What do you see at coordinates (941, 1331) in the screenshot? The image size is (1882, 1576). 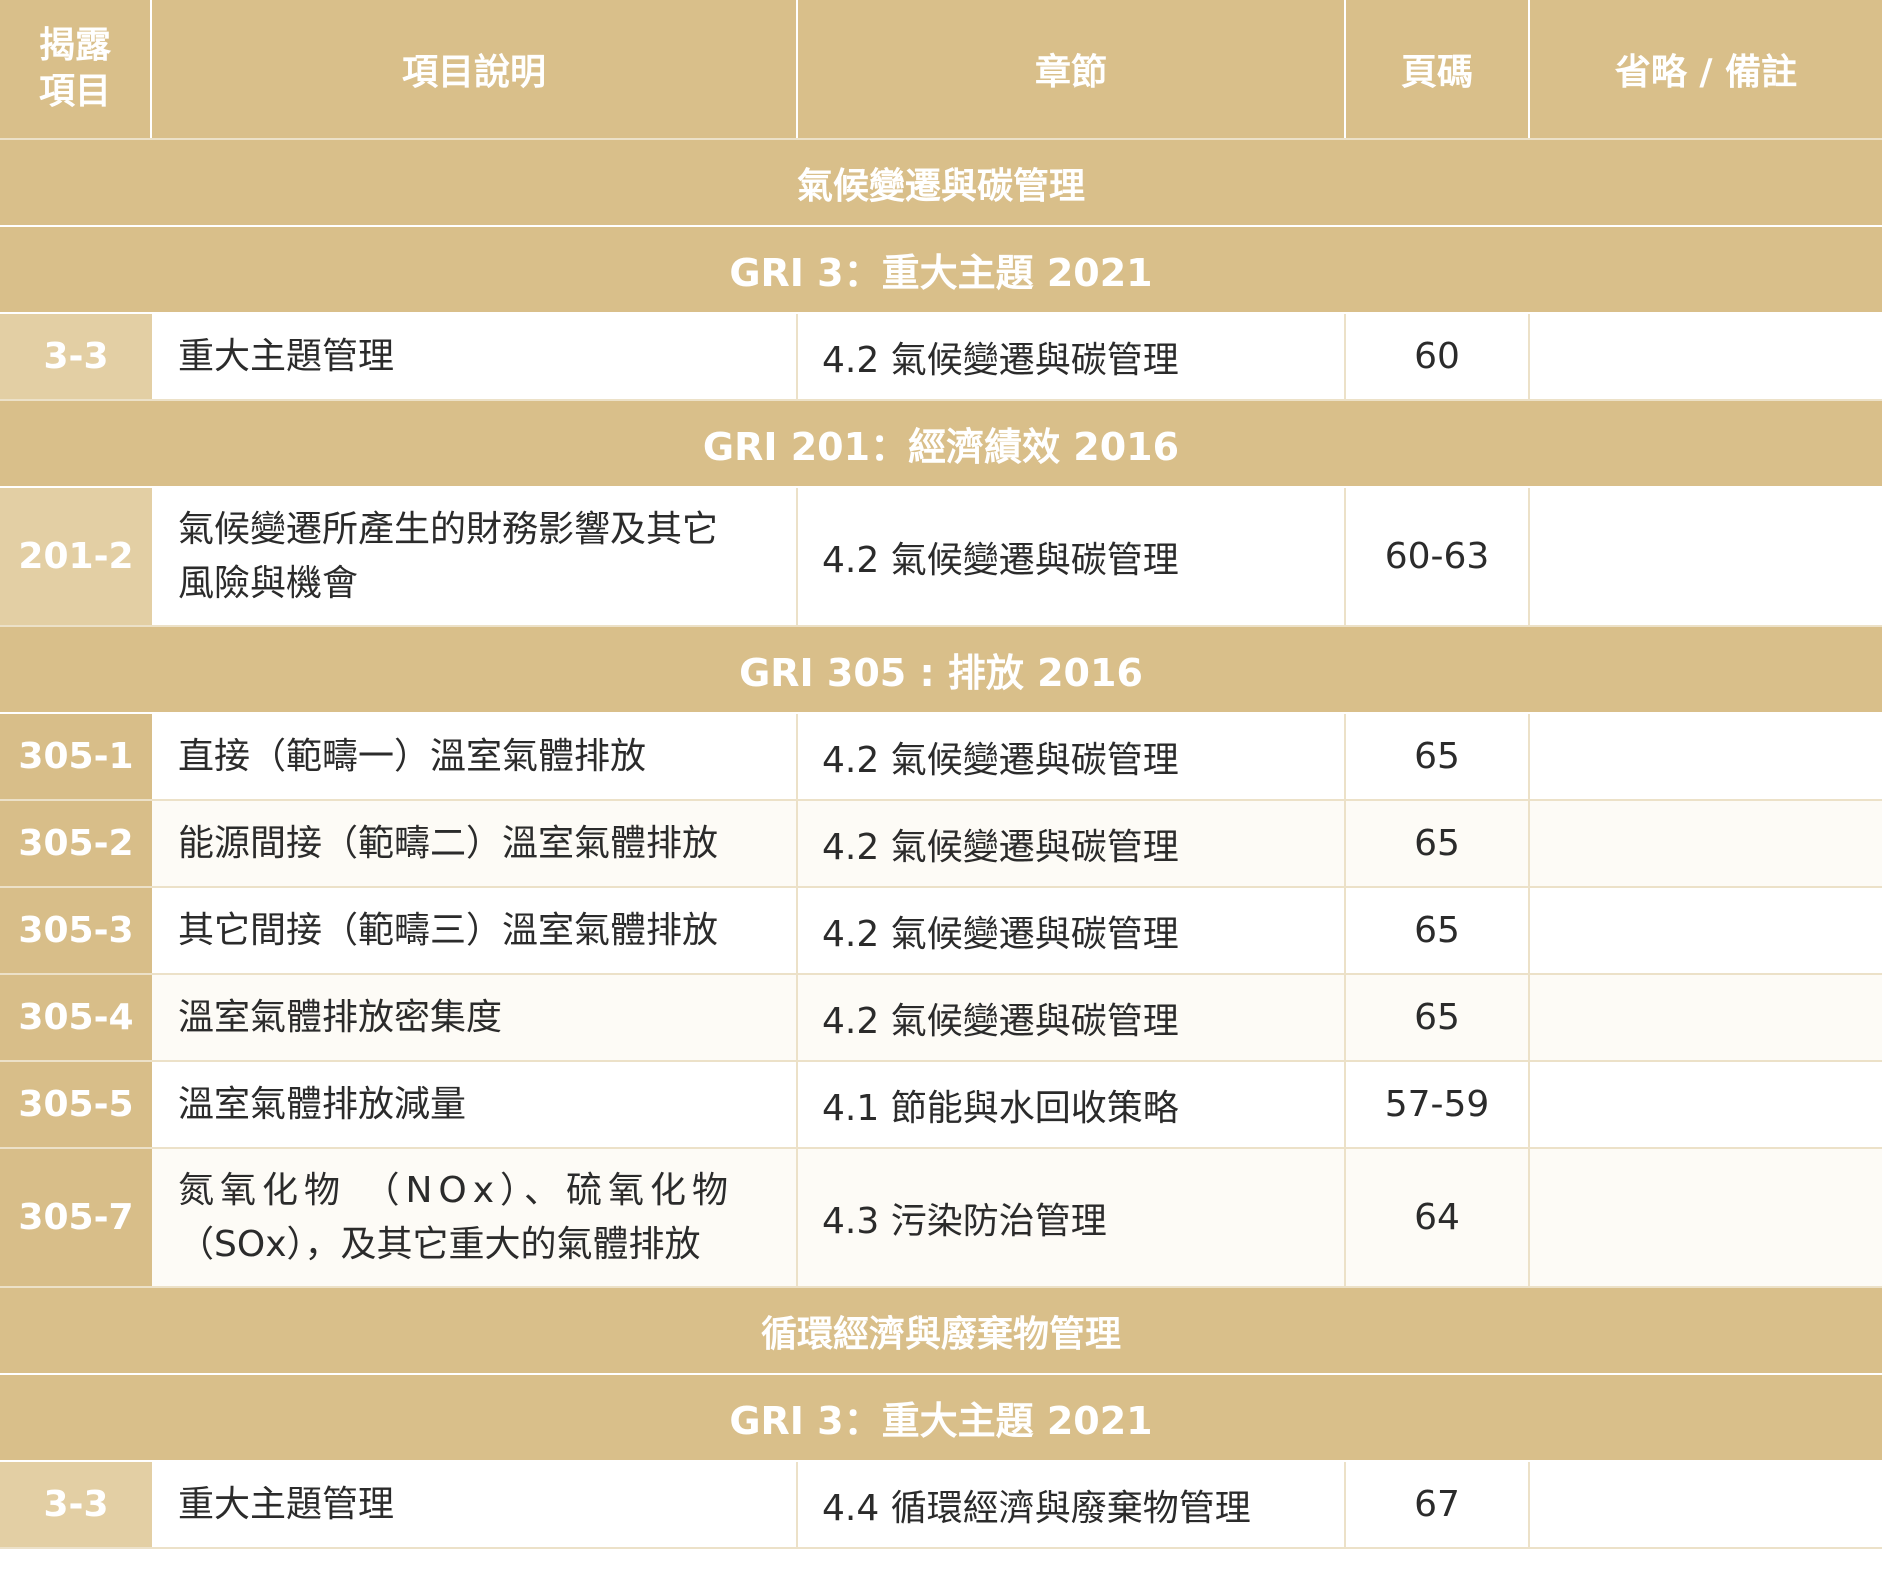 I see `section-title-circular: 循環經濟與廢棄物管理` at bounding box center [941, 1331].